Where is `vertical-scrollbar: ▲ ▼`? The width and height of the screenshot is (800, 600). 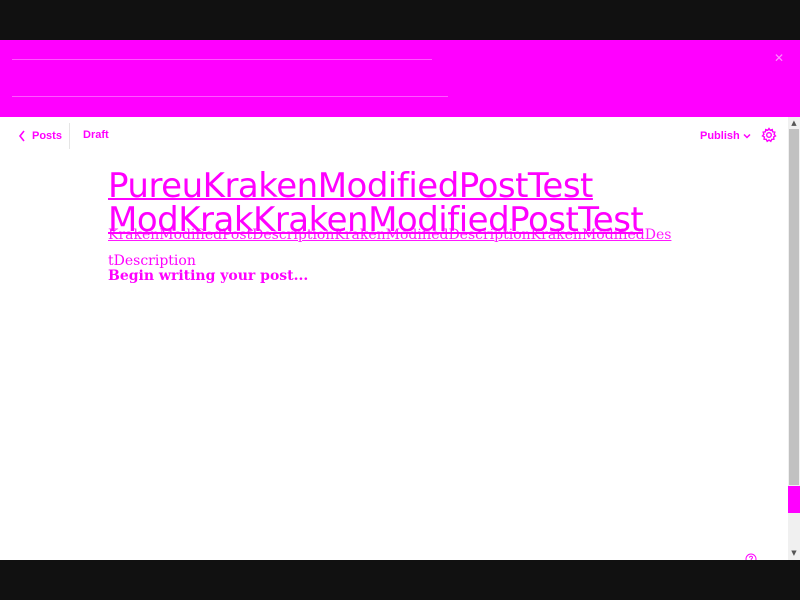
vertical-scrollbar: ▲ ▼ is located at coordinates (794, 338).